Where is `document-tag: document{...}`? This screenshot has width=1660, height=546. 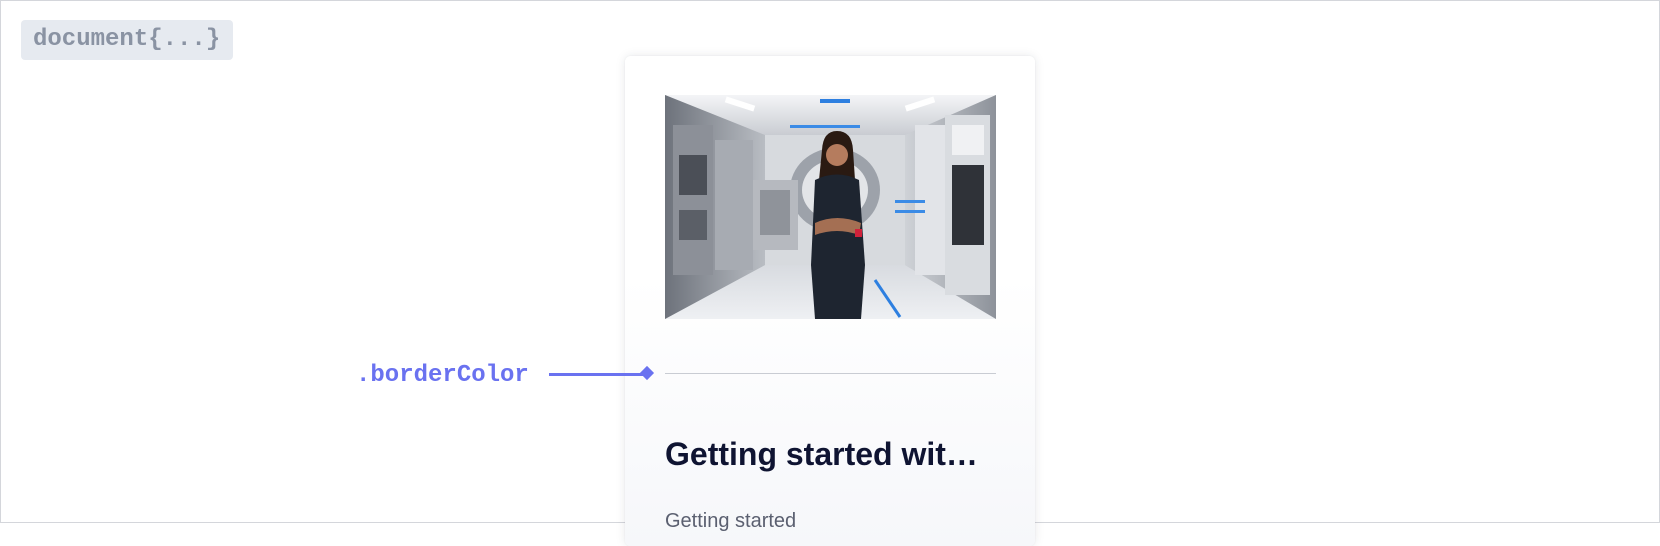
document-tag: document{...} is located at coordinates (127, 40).